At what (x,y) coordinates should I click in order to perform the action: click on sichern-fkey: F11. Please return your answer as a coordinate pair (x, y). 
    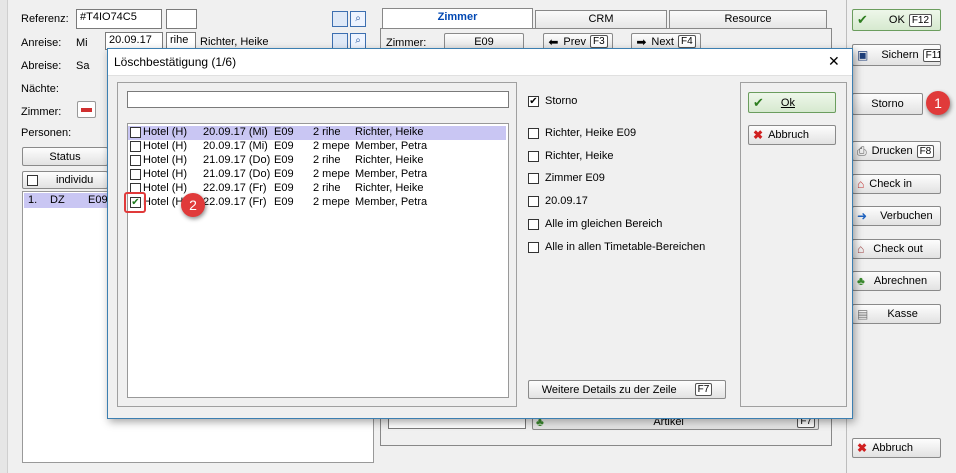
    Looking at the image, I should click on (931, 55).